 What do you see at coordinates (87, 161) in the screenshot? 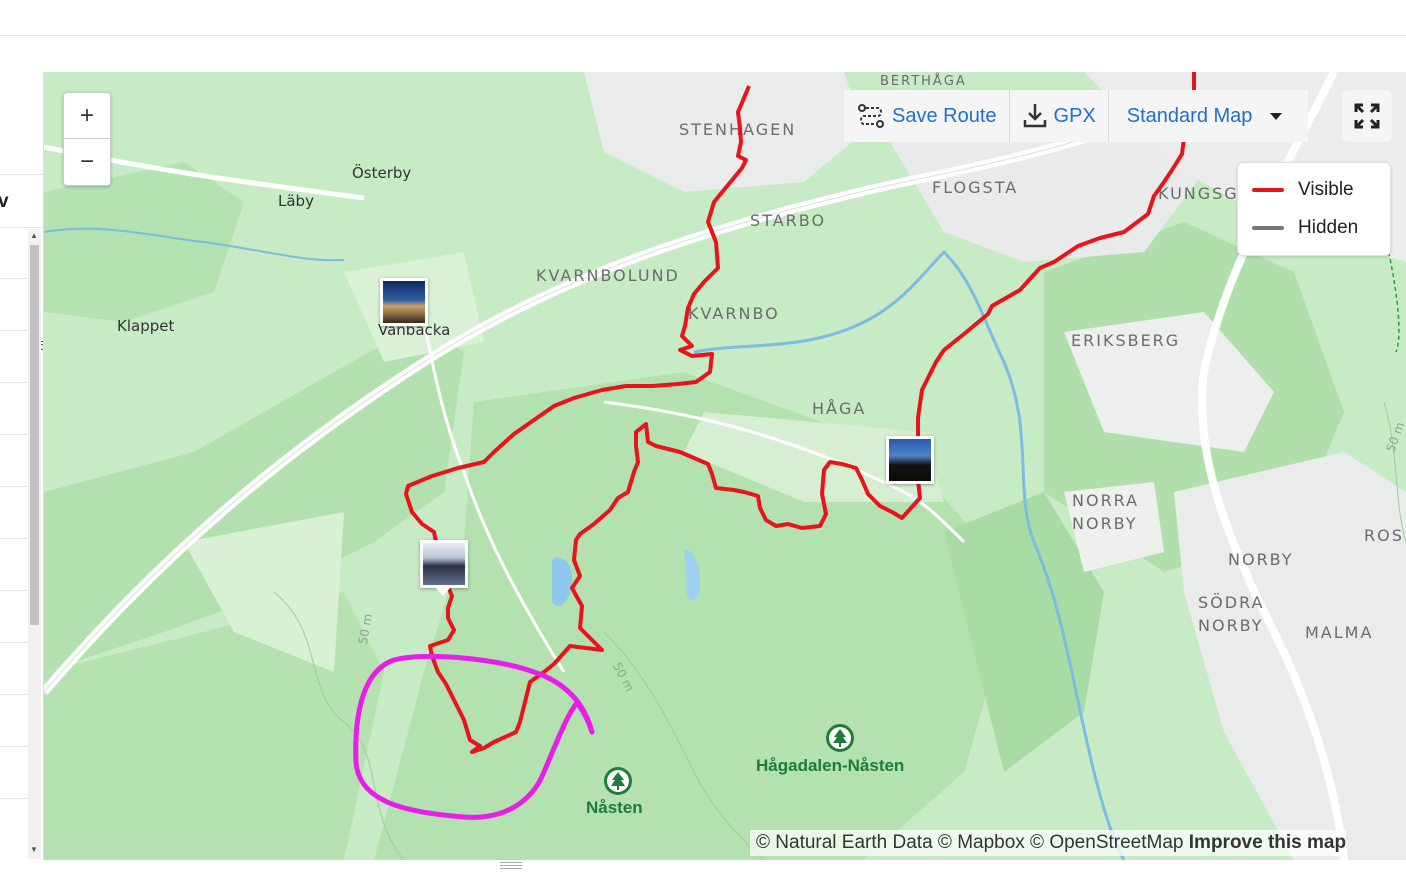
I see `zoom-out-button: −` at bounding box center [87, 161].